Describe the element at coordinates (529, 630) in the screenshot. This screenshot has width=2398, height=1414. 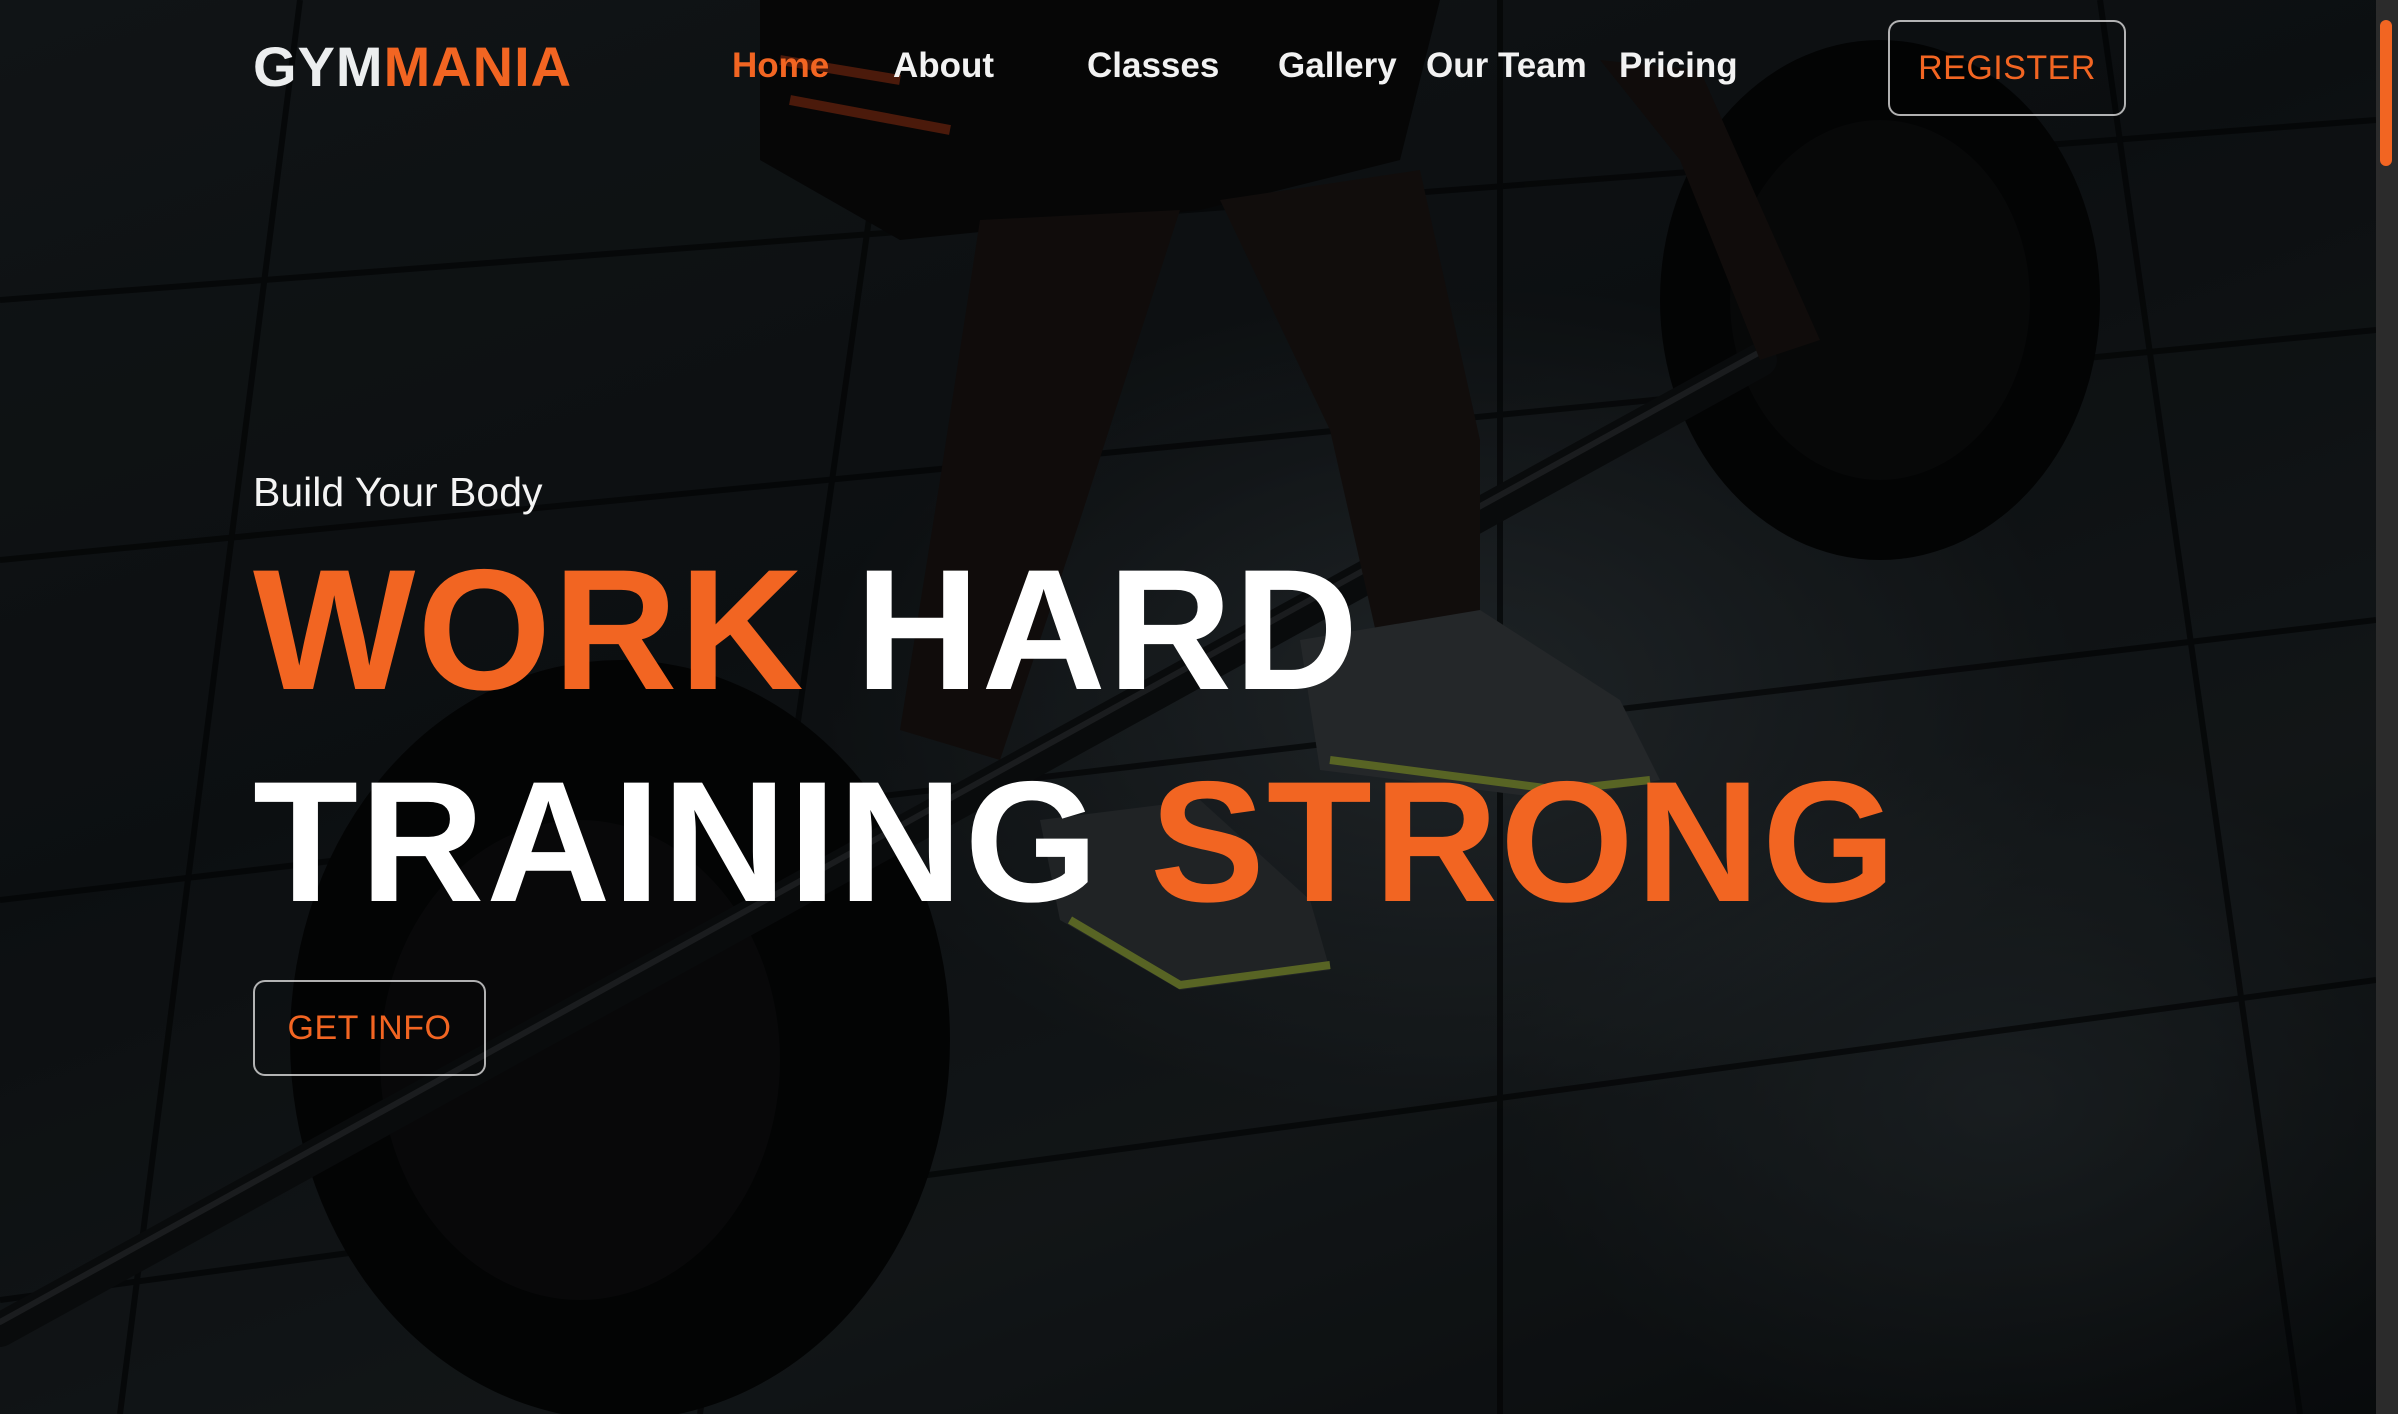
I see `headline-word-work: WORK` at that location.